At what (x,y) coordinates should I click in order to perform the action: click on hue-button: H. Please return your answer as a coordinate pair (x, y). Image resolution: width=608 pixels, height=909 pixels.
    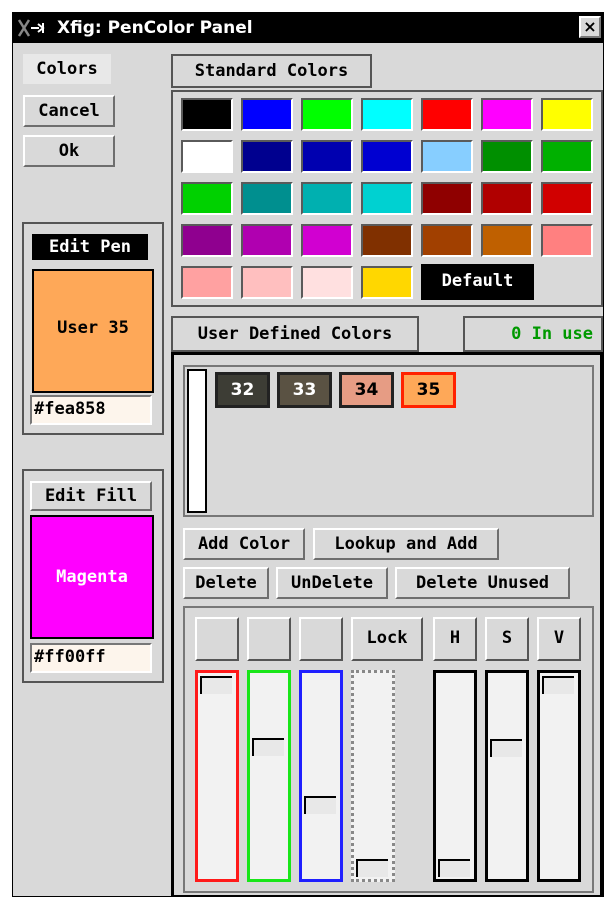
    Looking at the image, I should click on (455, 639).